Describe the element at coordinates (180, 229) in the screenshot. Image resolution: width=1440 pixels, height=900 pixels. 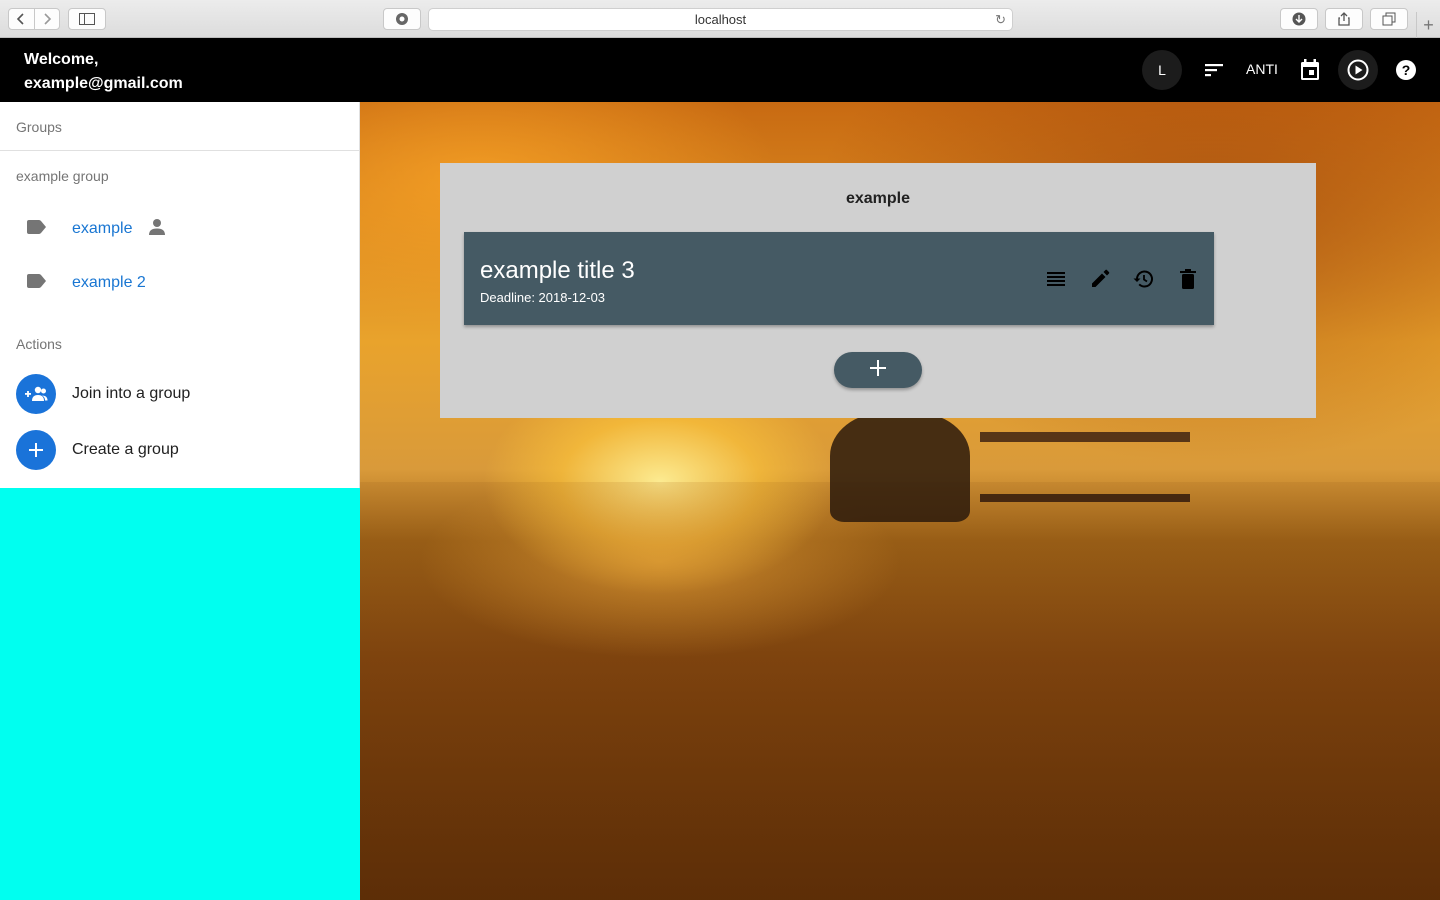
I see `sidebar-item-example: example` at that location.